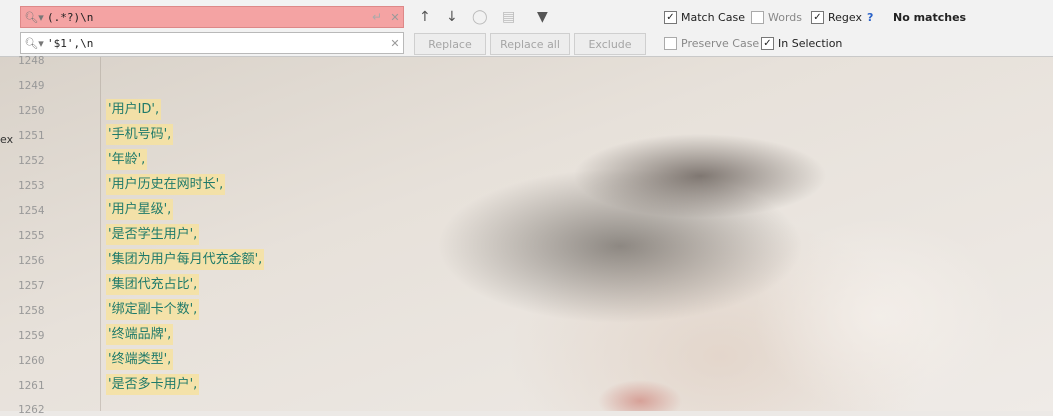  I want to click on in-selection-checkbox: ✓ In Selection, so click(801, 43).